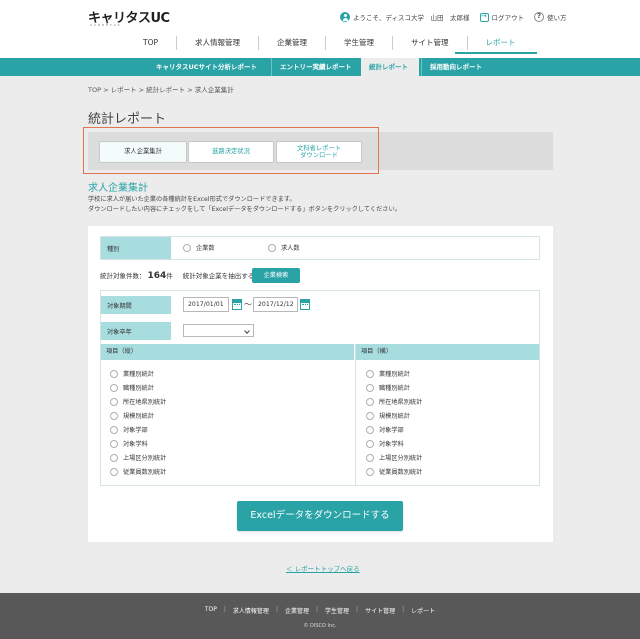  Describe the element at coordinates (276, 275) in the screenshot. I see `company-search-button: 企業検索` at that location.